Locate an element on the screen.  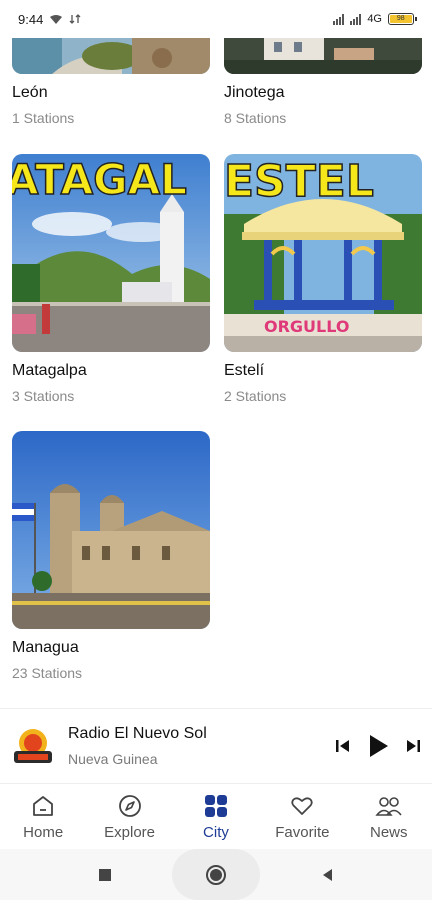
mini-player: Radio El Nuevo Sol Nueva Guinea is located at coordinates (216, 746).